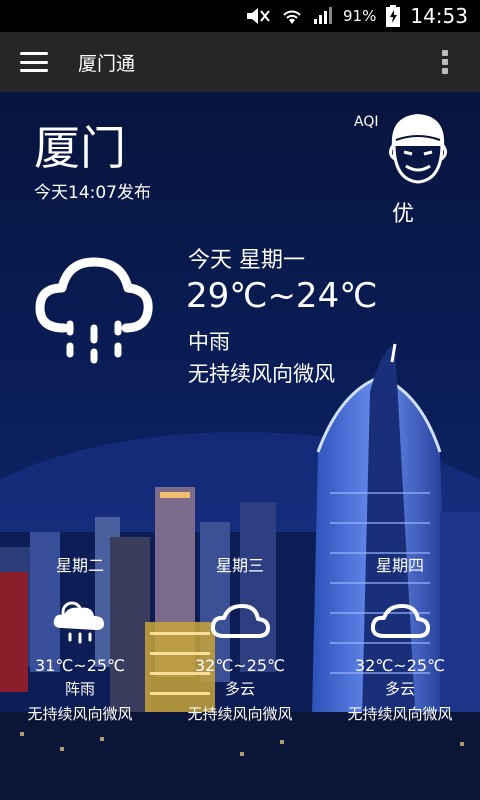 The image size is (480, 800). What do you see at coordinates (445, 62) in the screenshot?
I see `more-vert-icon` at bounding box center [445, 62].